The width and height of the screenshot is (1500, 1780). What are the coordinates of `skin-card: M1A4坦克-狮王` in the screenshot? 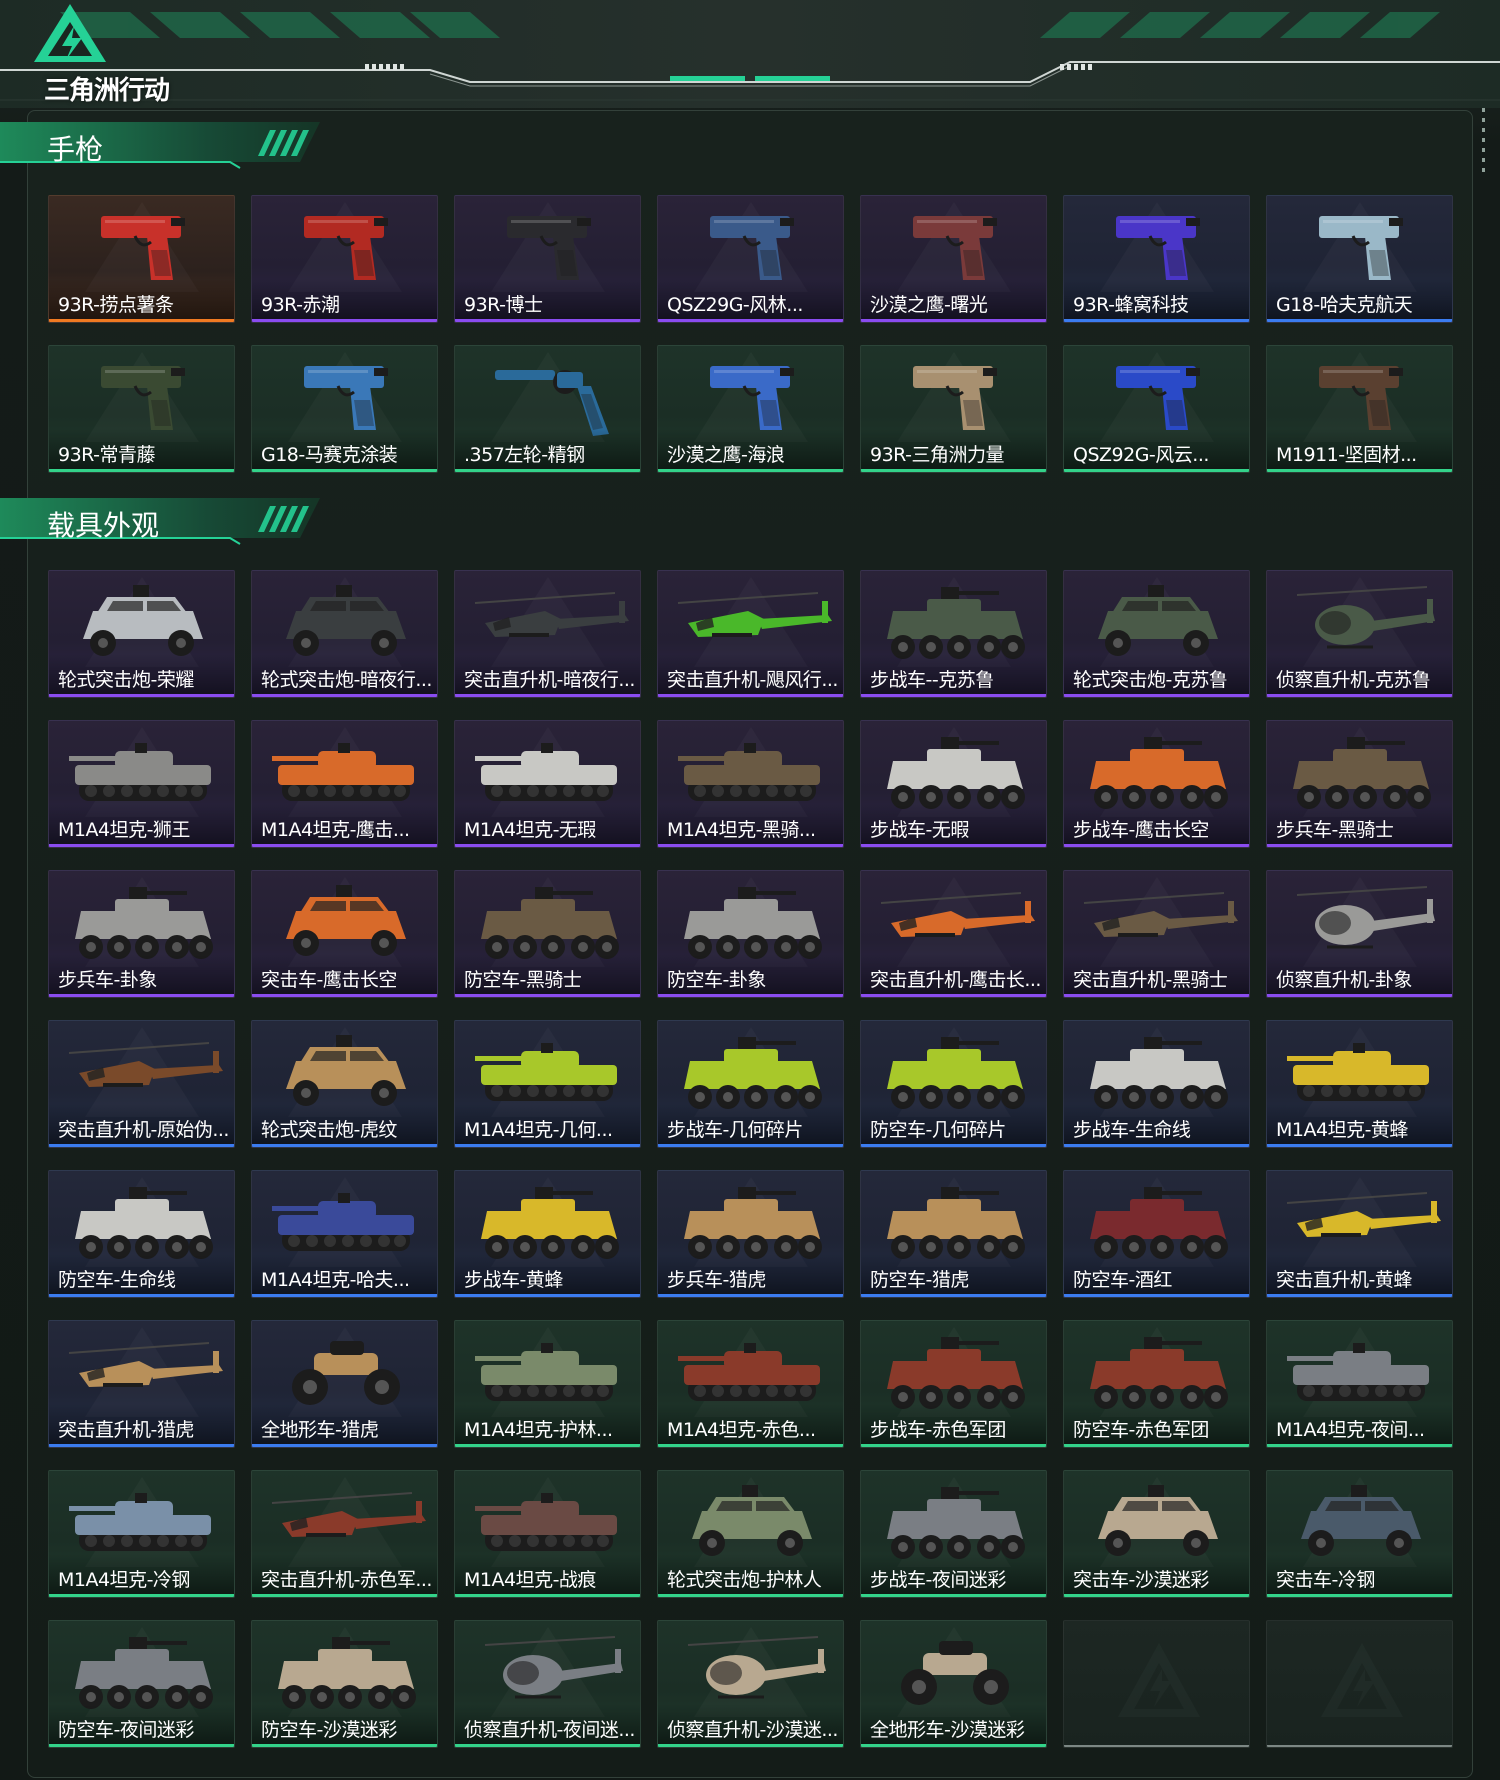 It's located at (141, 784).